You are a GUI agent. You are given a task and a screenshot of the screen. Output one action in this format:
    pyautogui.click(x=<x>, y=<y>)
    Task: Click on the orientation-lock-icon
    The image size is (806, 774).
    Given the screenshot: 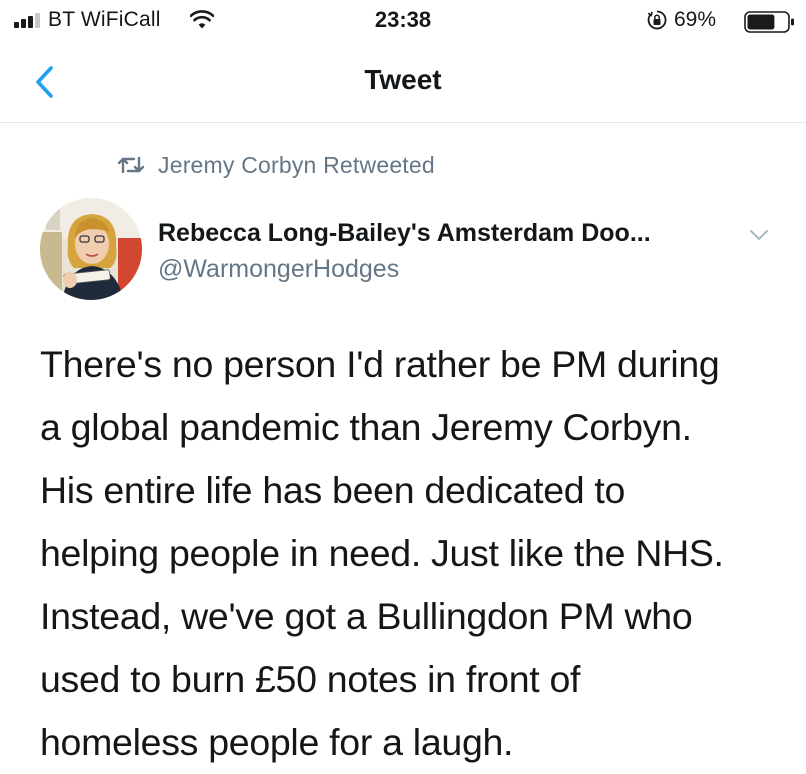 What is the action you would take?
    pyautogui.click(x=657, y=20)
    